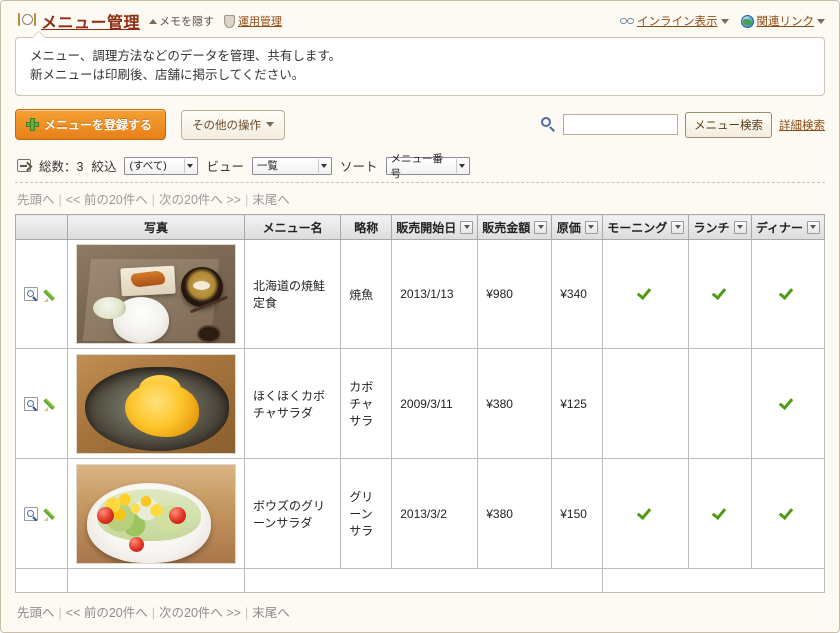 This screenshot has width=840, height=633. Describe the element at coordinates (156, 227) in the screenshot. I see `column-header-photo: 写真` at that location.